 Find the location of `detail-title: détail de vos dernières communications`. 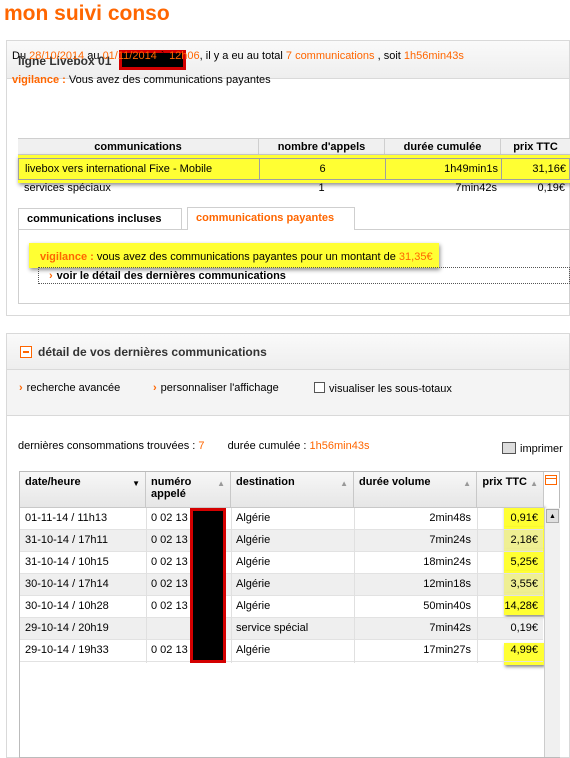

detail-title: détail de vos dernières communications is located at coordinates (152, 352).